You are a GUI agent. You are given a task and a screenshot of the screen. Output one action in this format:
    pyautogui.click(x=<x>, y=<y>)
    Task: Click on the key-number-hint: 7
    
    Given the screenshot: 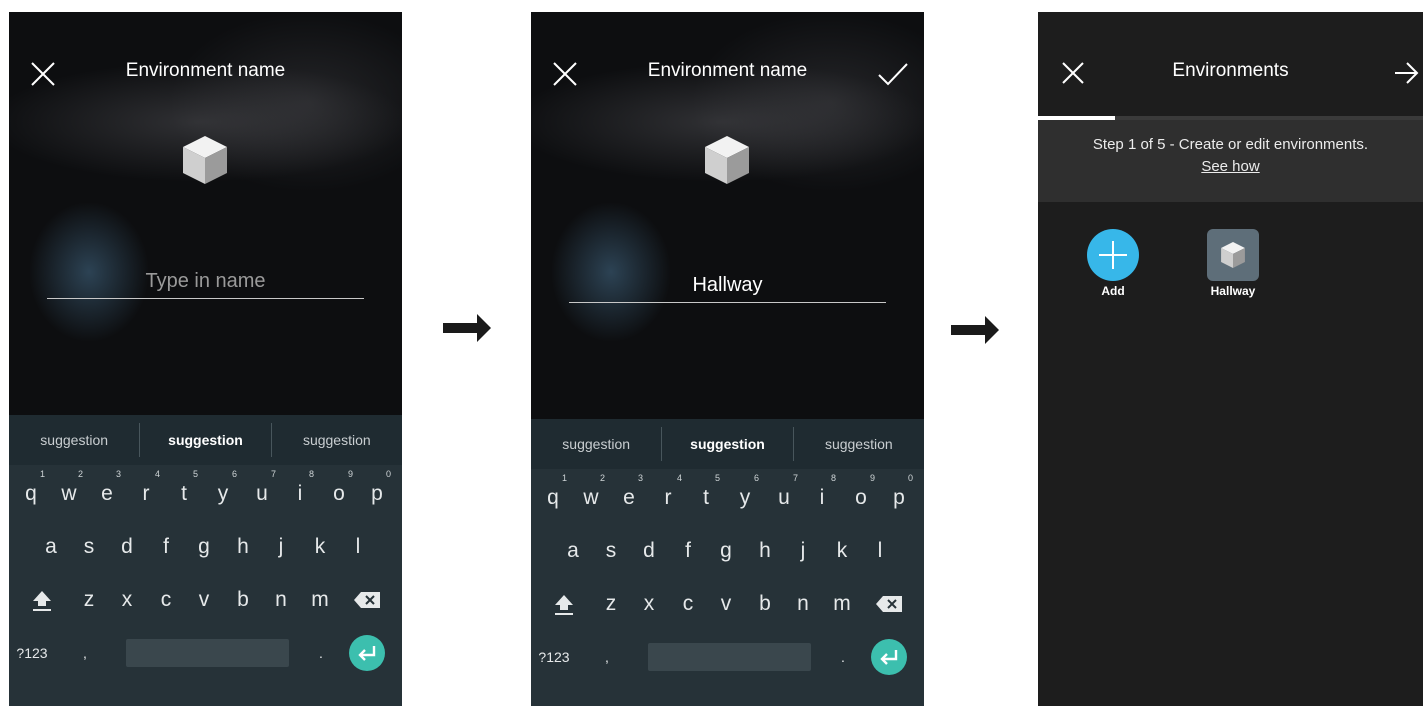 What is the action you would take?
    pyautogui.click(x=273, y=474)
    